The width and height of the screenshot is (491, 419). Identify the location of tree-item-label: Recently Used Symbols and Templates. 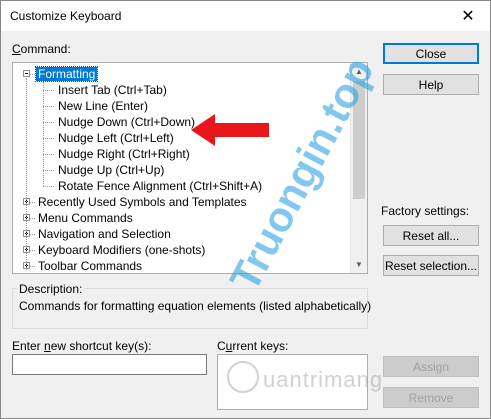
(142, 202).